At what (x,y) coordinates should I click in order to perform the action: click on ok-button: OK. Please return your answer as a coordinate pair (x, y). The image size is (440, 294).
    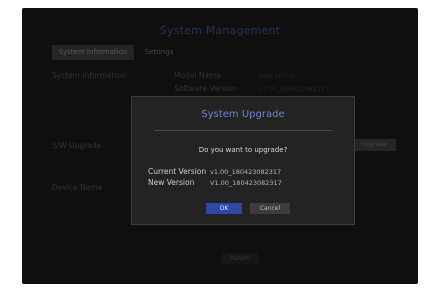
    Looking at the image, I should click on (224, 208).